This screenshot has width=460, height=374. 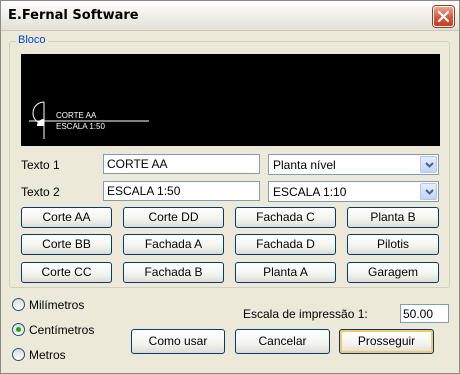 What do you see at coordinates (173, 244) in the screenshot?
I see `fachada-a-button: Fachada A` at bounding box center [173, 244].